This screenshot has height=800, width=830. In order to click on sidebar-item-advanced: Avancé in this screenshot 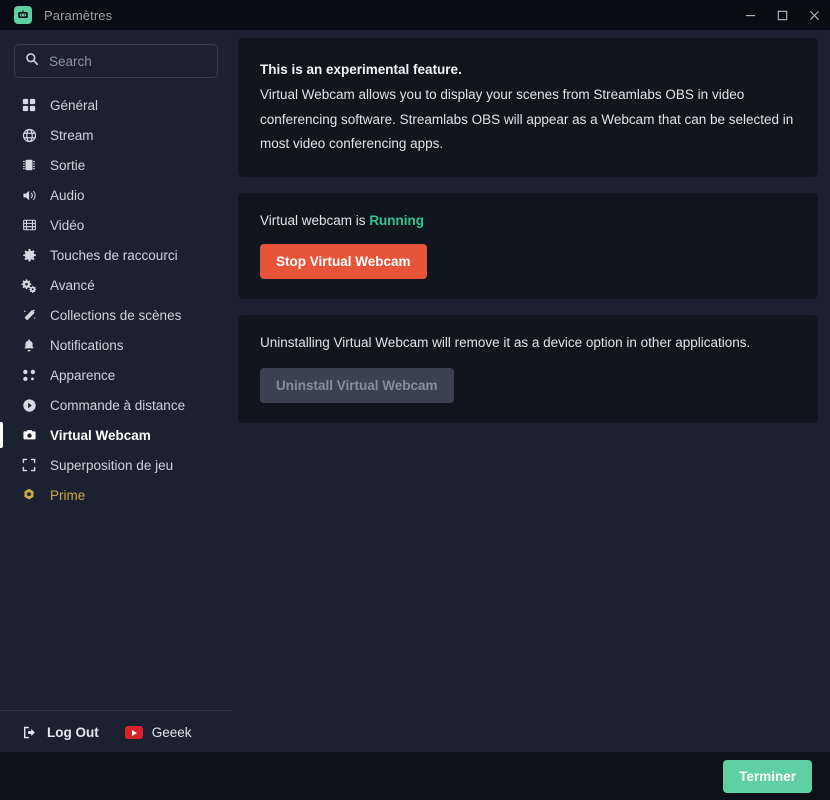, I will do `click(116, 285)`.